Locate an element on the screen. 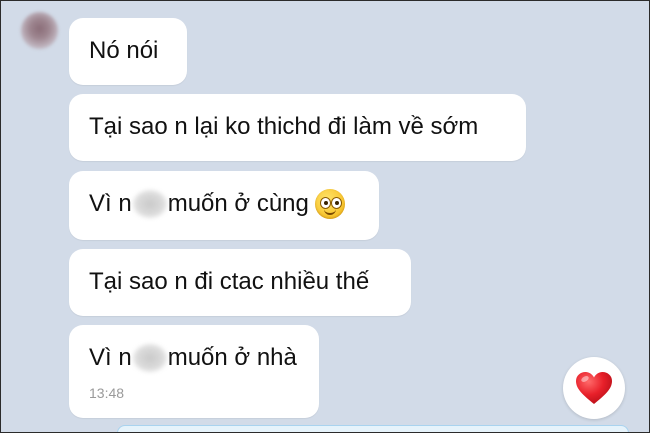 This screenshot has width=650, height=433. heart-reaction-button is located at coordinates (594, 388).